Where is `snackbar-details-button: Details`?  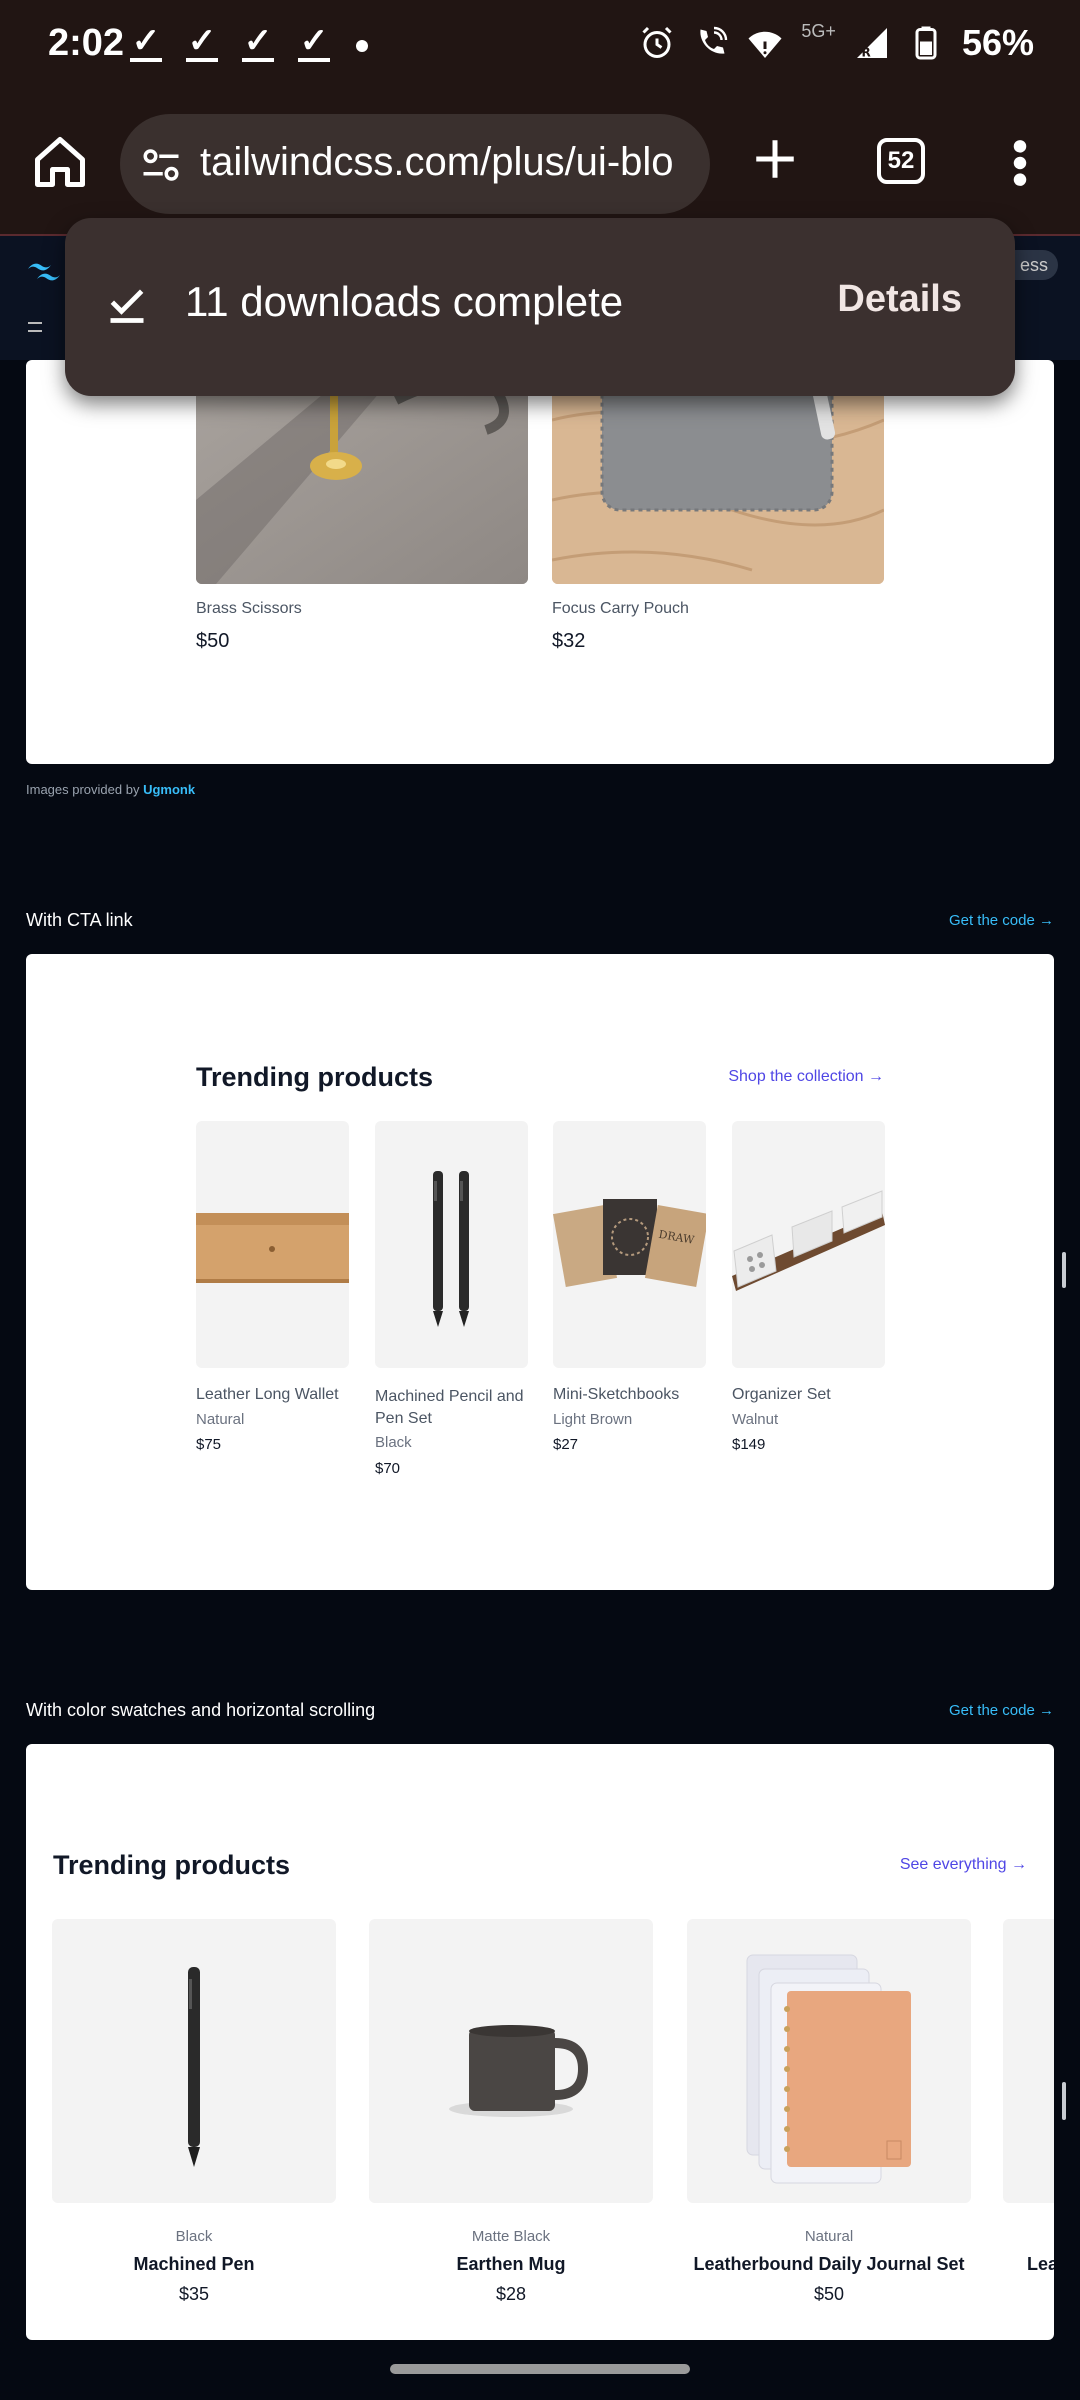 snackbar-details-button: Details is located at coordinates (899, 299).